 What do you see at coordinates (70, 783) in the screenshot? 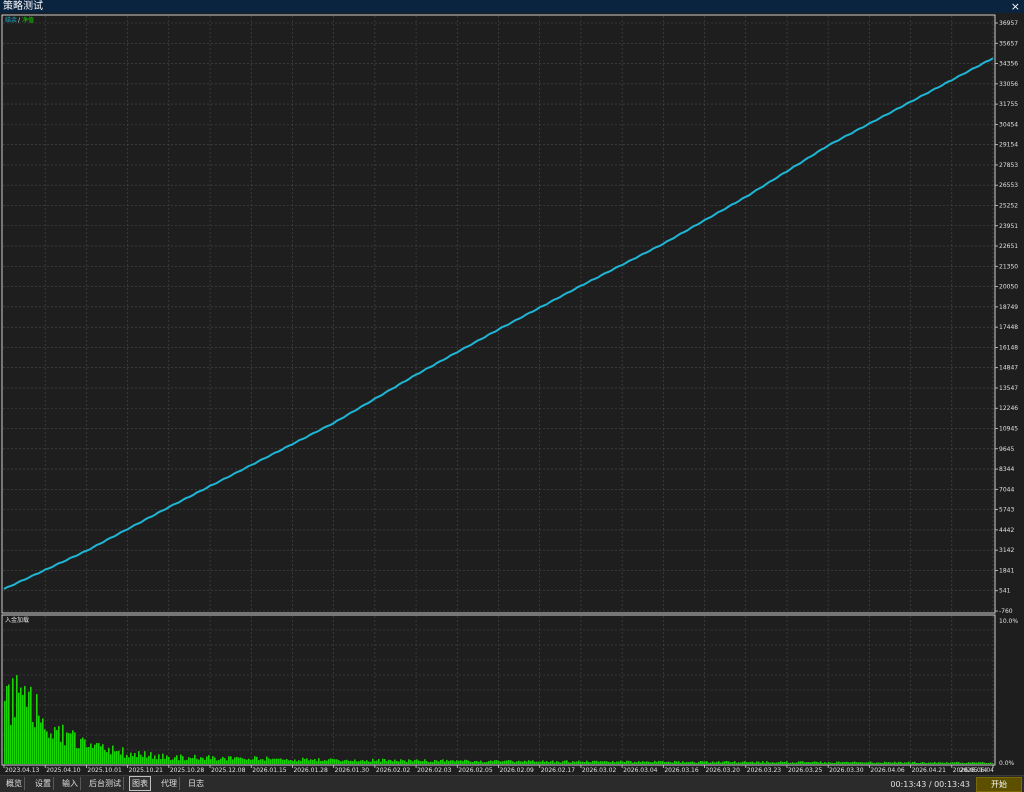
I see `tab-inputs: 输入` at bounding box center [70, 783].